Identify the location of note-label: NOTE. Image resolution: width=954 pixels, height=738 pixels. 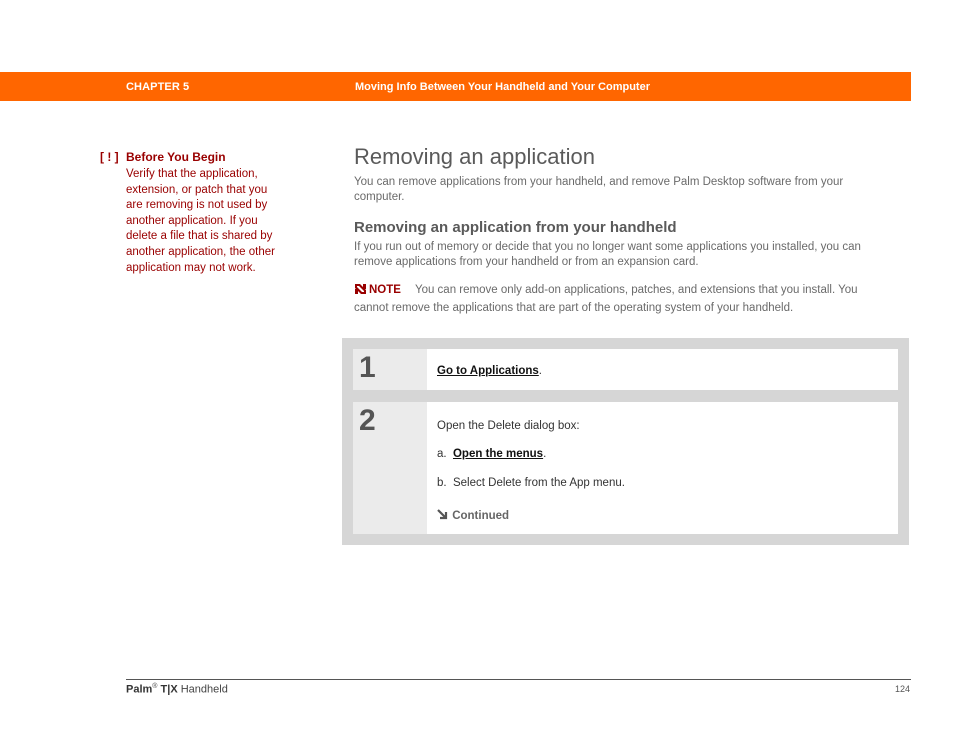
(385, 290).